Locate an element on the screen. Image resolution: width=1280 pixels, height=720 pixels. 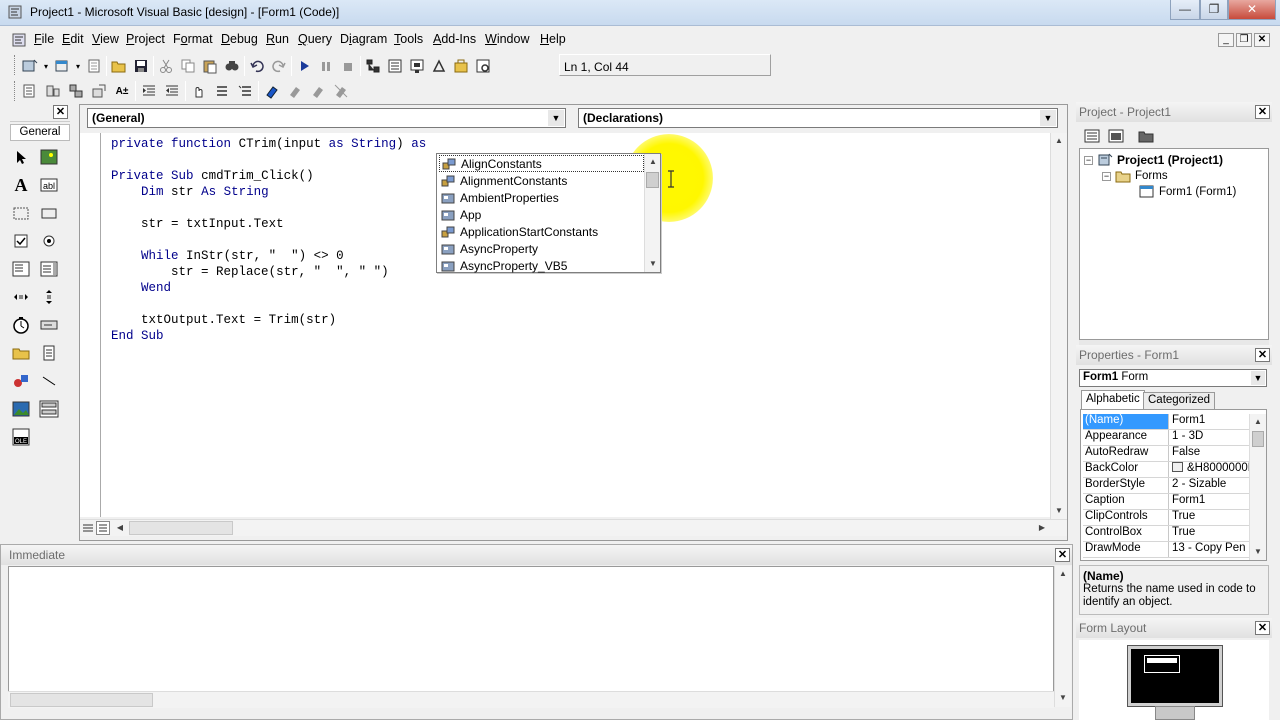
break-icon is located at coordinates (326, 66).